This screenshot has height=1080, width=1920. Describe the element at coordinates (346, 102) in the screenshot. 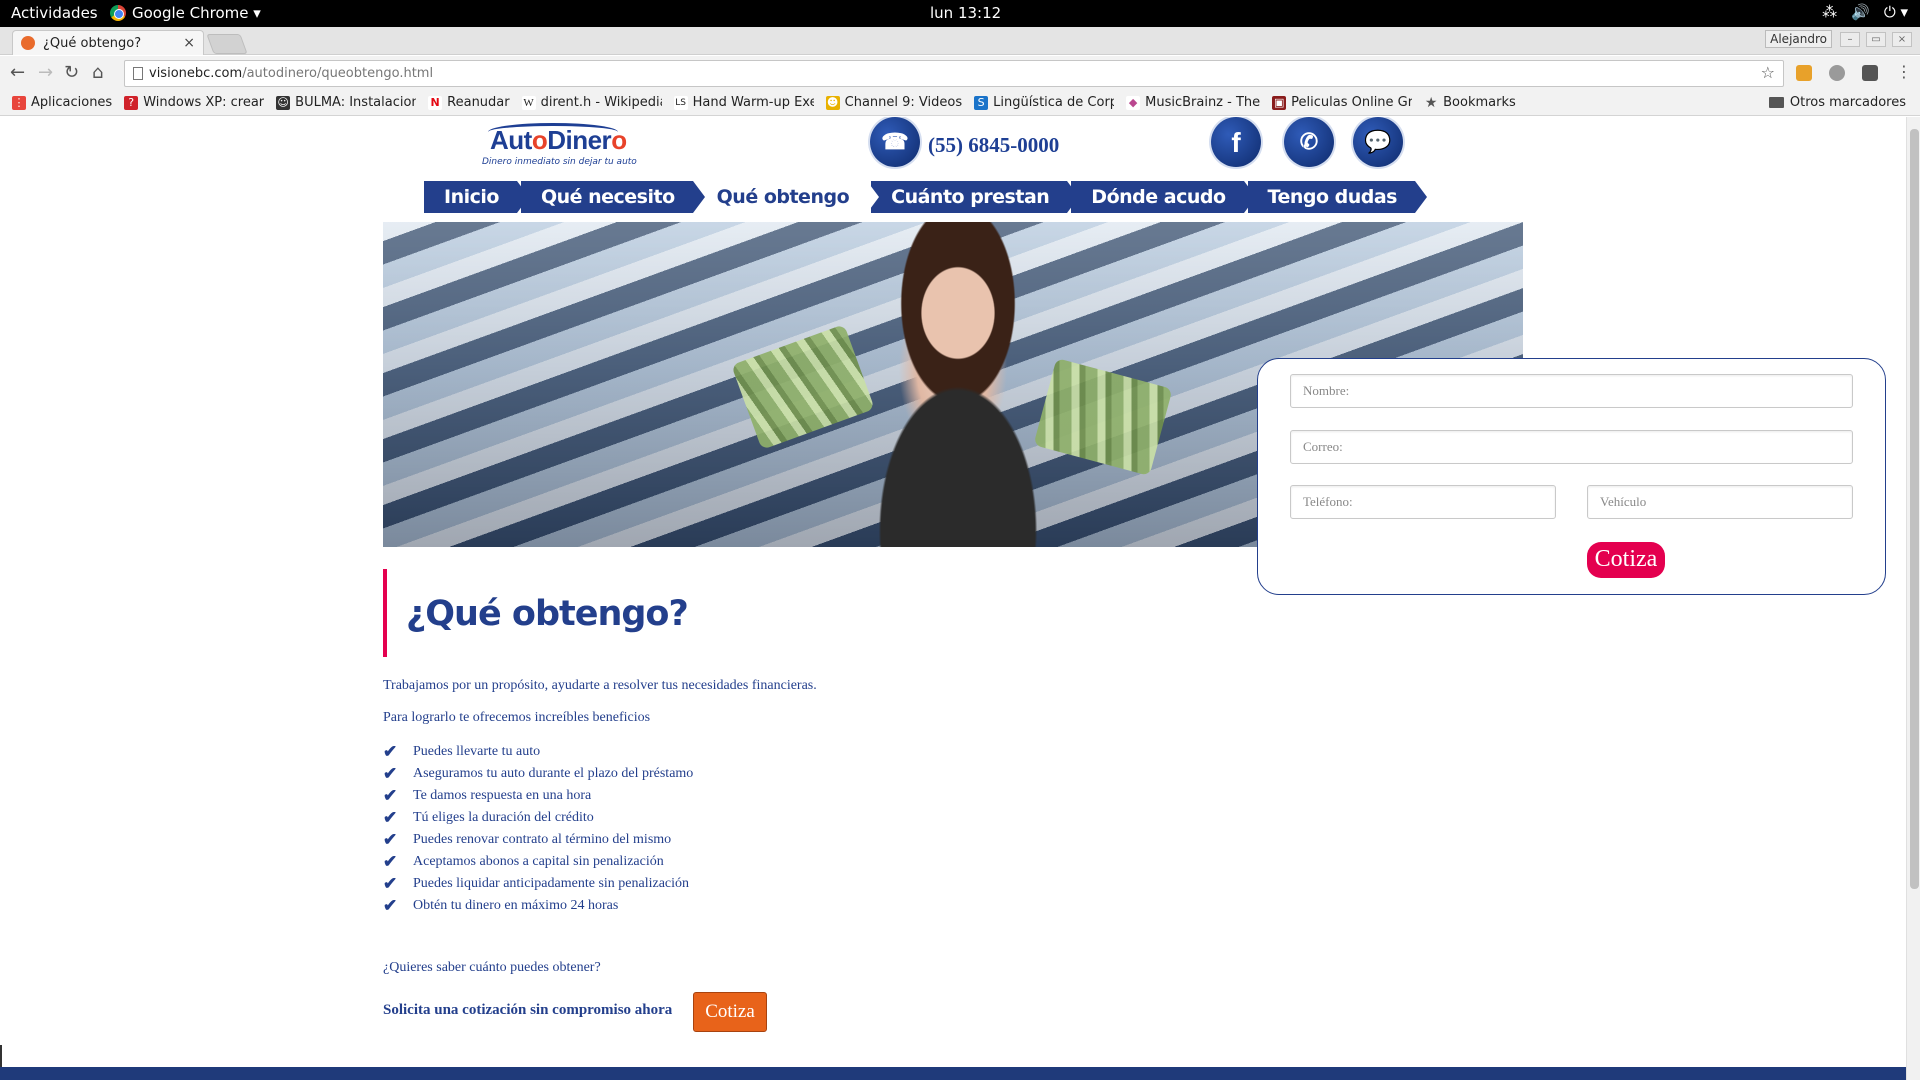

I see `bookmark-item: ☺ BULMA: Instalacion` at that location.